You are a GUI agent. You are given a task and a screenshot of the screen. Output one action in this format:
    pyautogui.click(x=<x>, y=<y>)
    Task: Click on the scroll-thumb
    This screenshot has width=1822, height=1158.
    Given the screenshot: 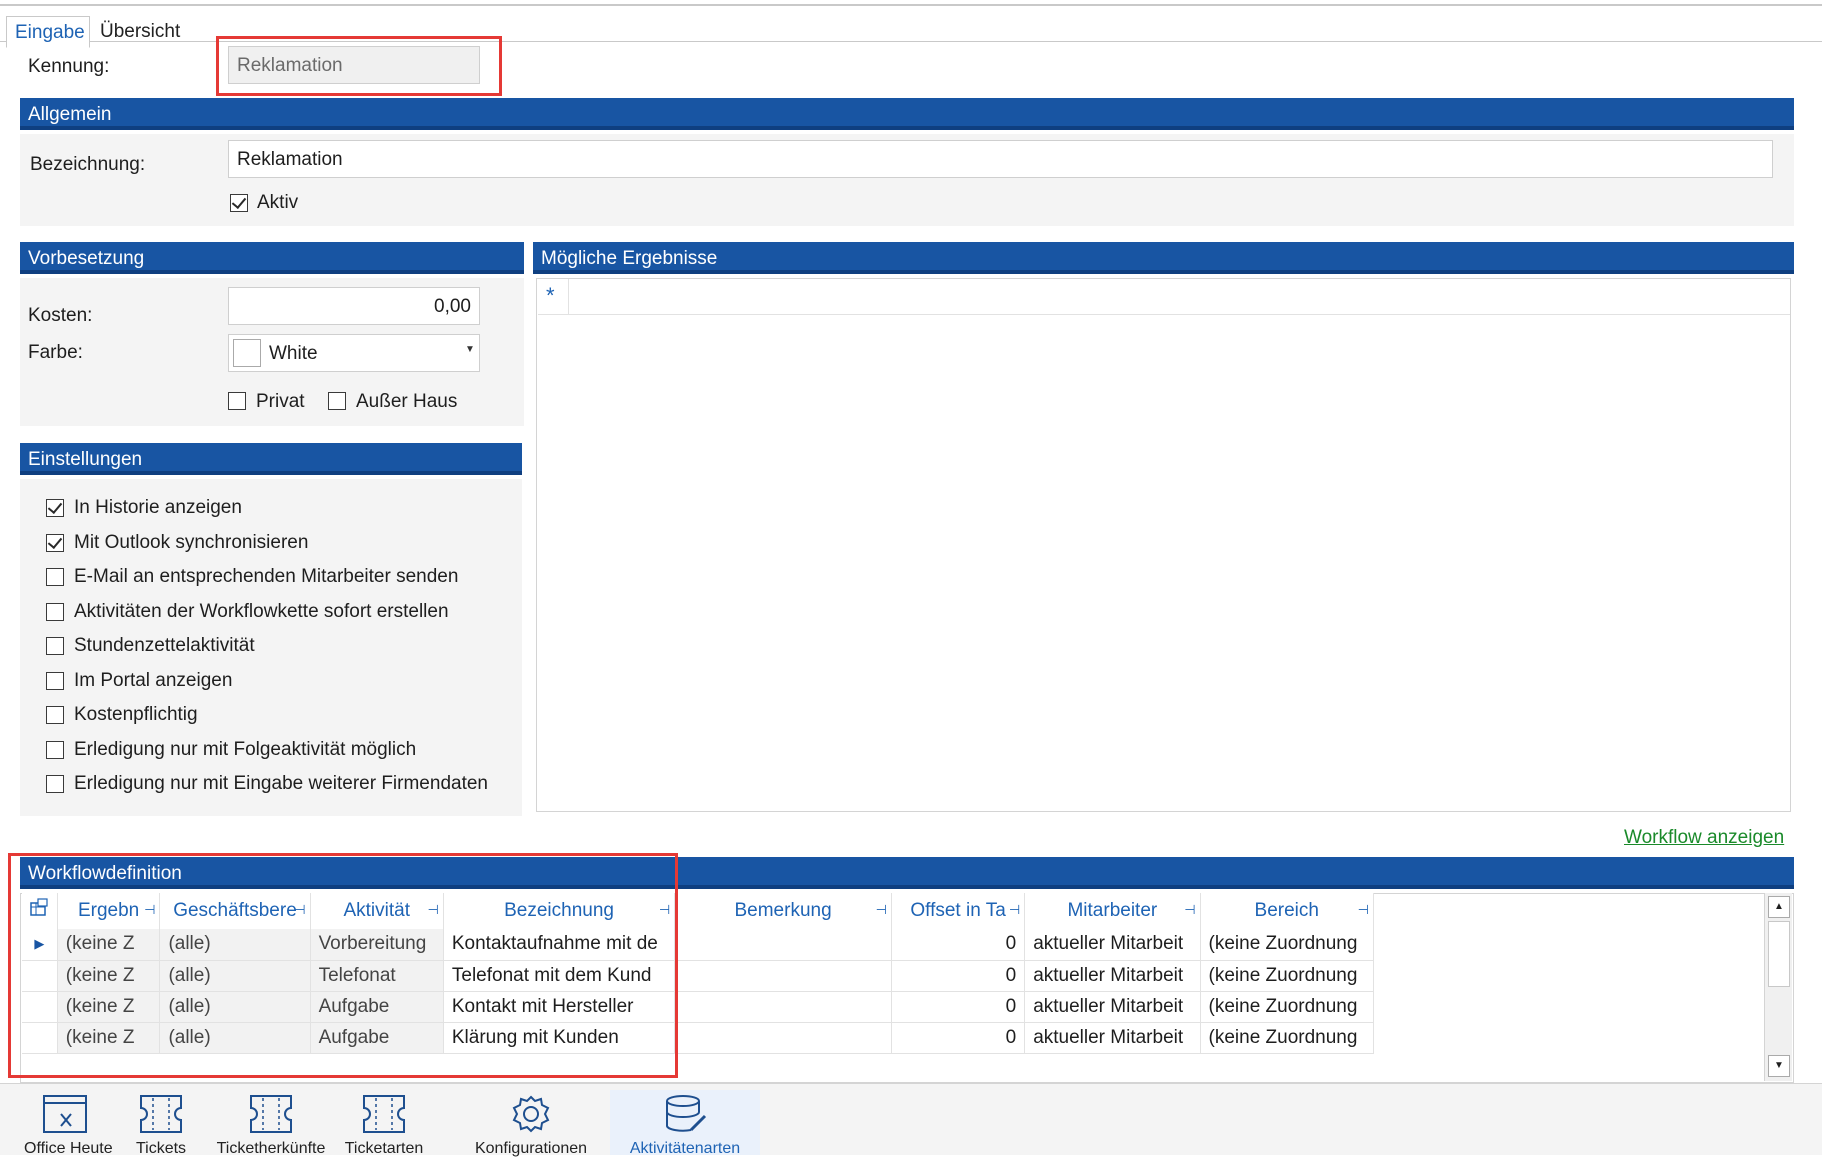 What is the action you would take?
    pyautogui.click(x=1779, y=954)
    